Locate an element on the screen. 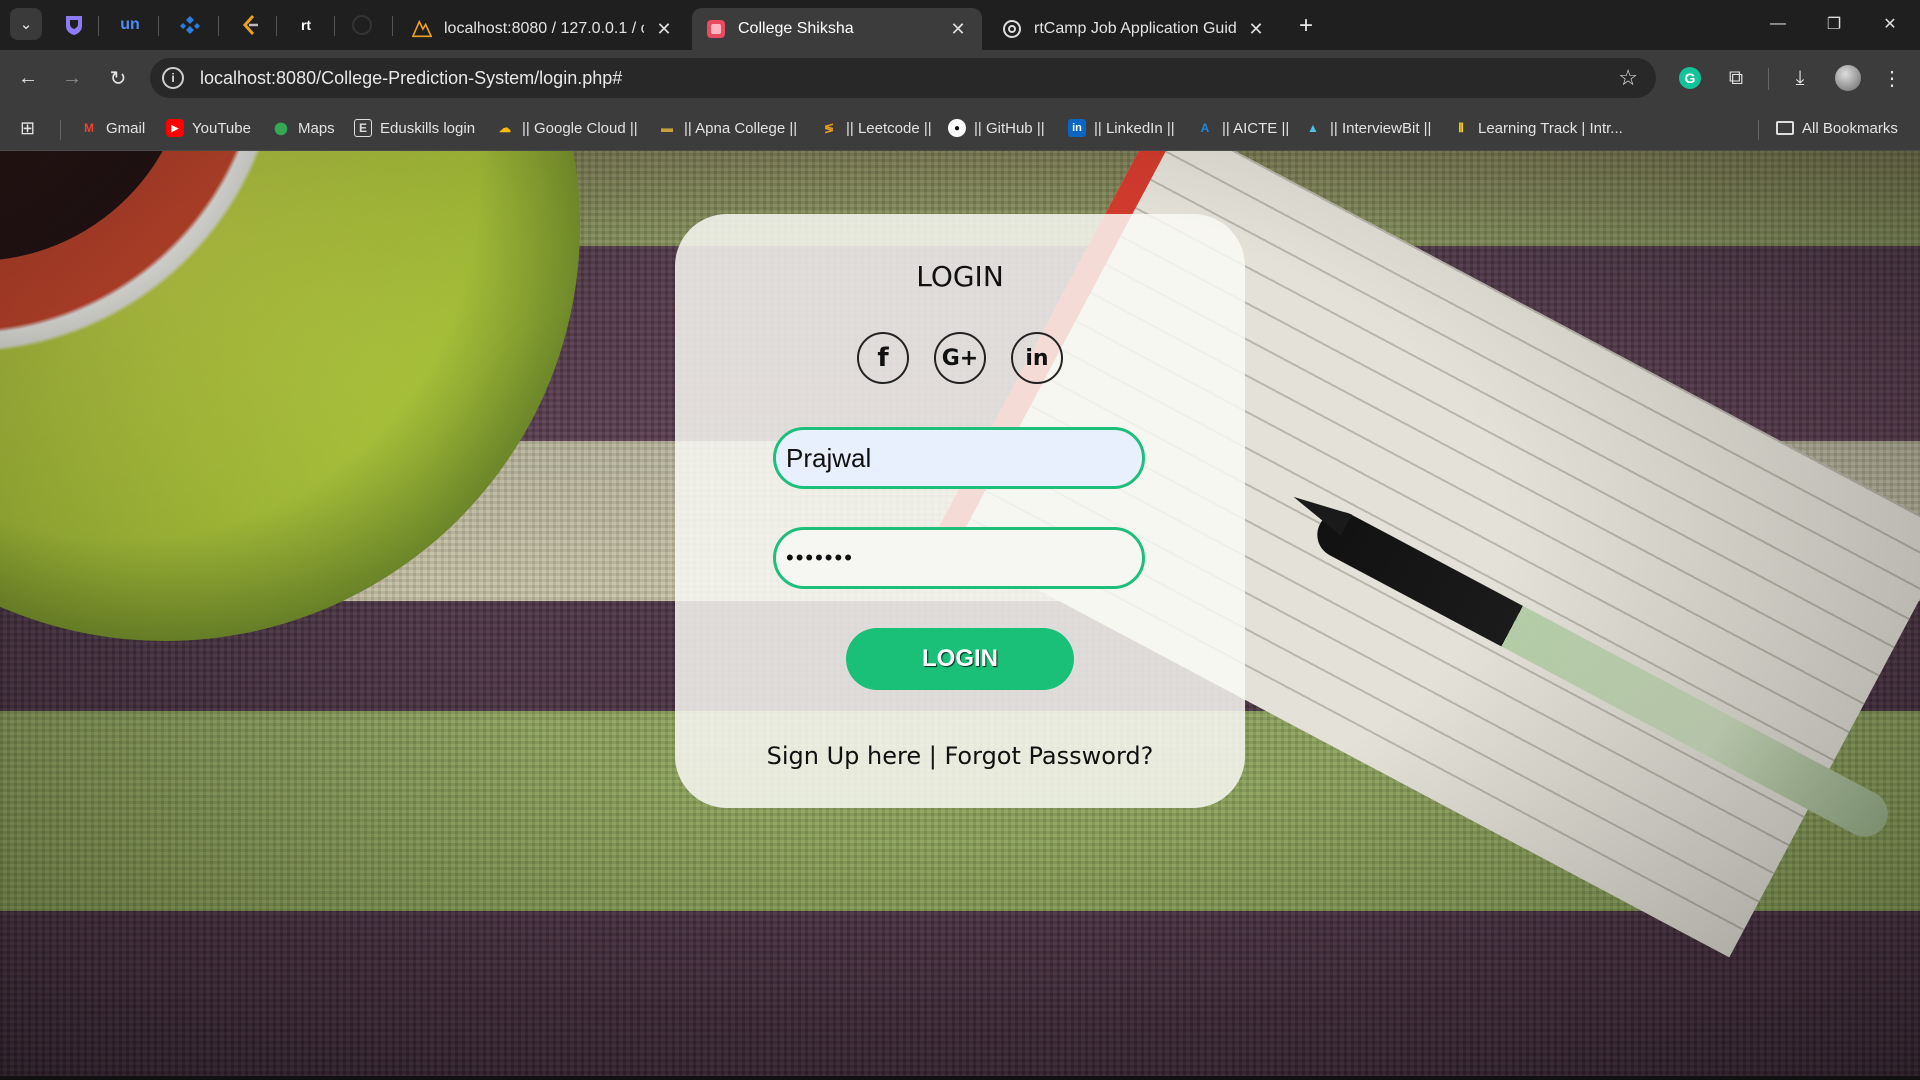 The image size is (1920, 1080). tab-rtcamp-guide: rtCamp Job Application Guide ✕ is located at coordinates (1134, 29).